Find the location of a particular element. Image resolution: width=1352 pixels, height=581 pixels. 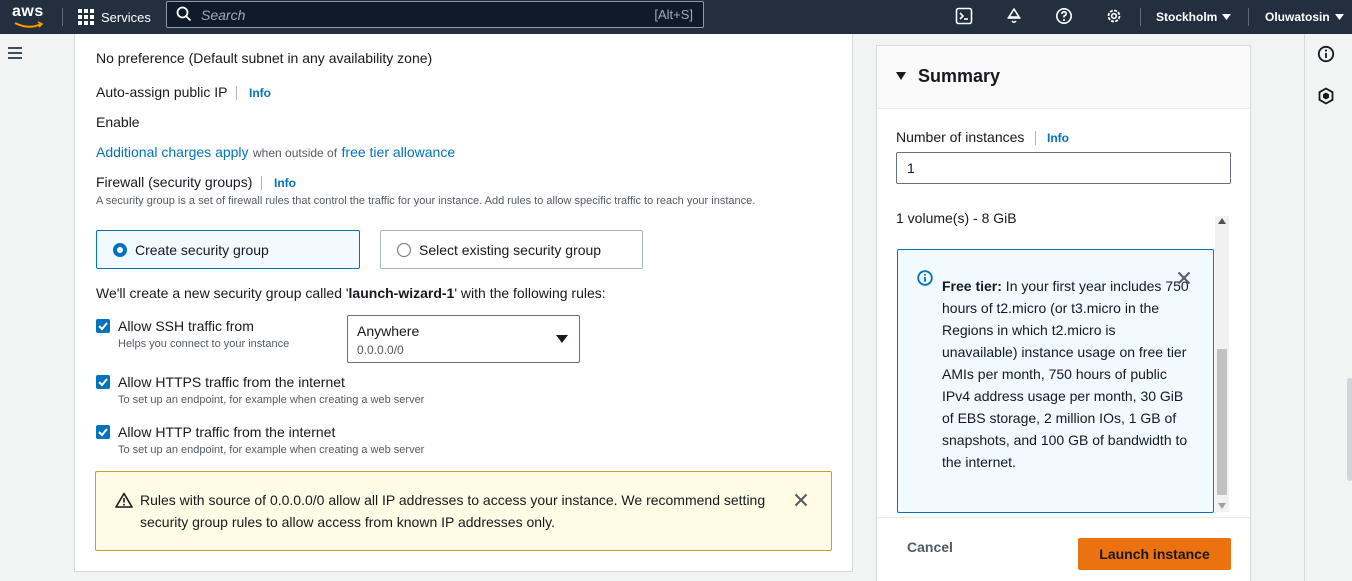

allow-http-label: Allow HTTP traffic from the internet is located at coordinates (227, 432).